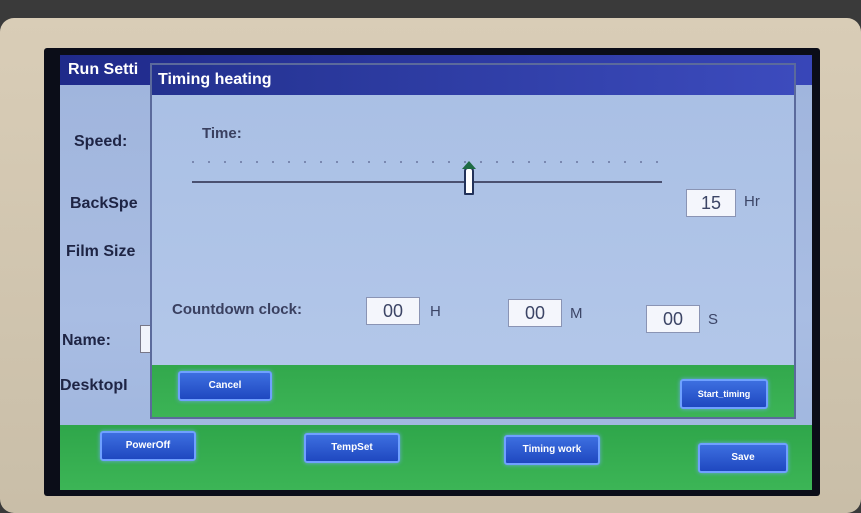 This screenshot has width=861, height=513. I want to click on time-label: Time:, so click(222, 133).